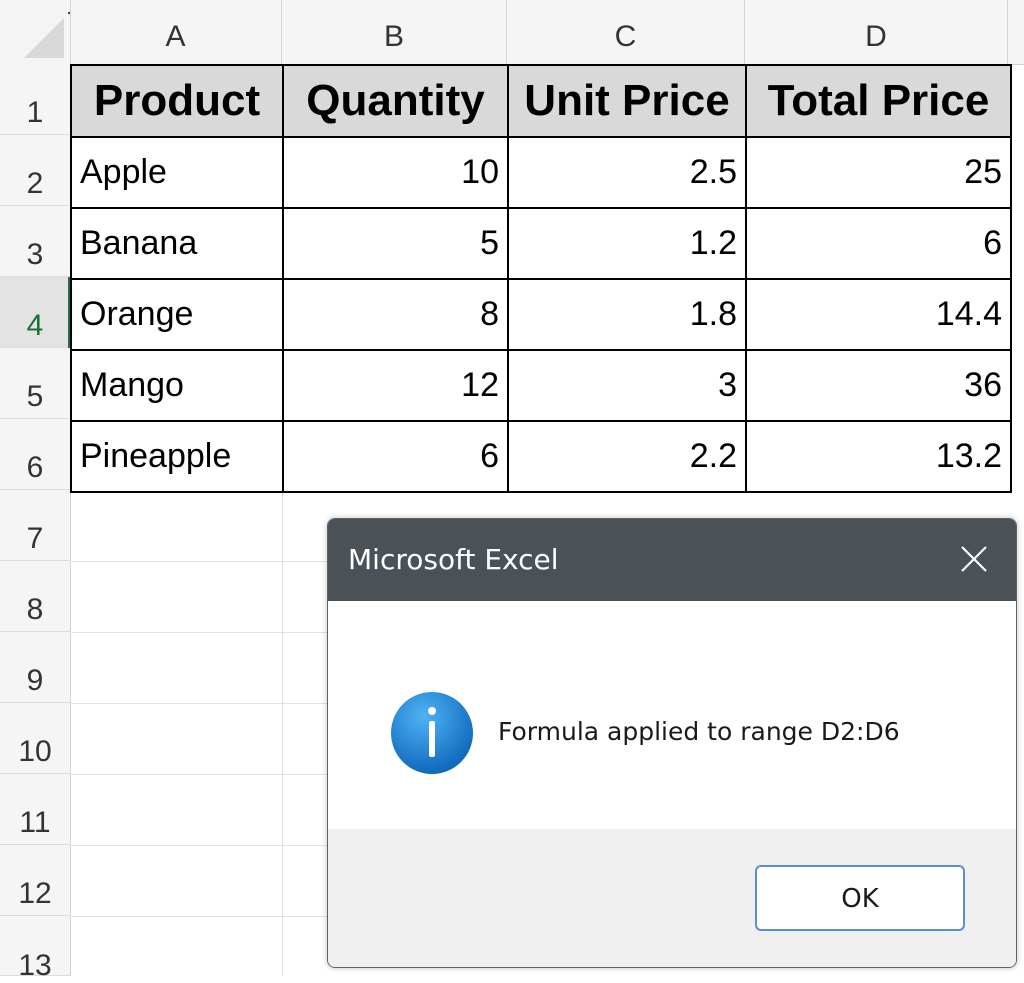 The height and width of the screenshot is (983, 1024). What do you see at coordinates (35, 396) in the screenshot?
I see `row-number: 5` at bounding box center [35, 396].